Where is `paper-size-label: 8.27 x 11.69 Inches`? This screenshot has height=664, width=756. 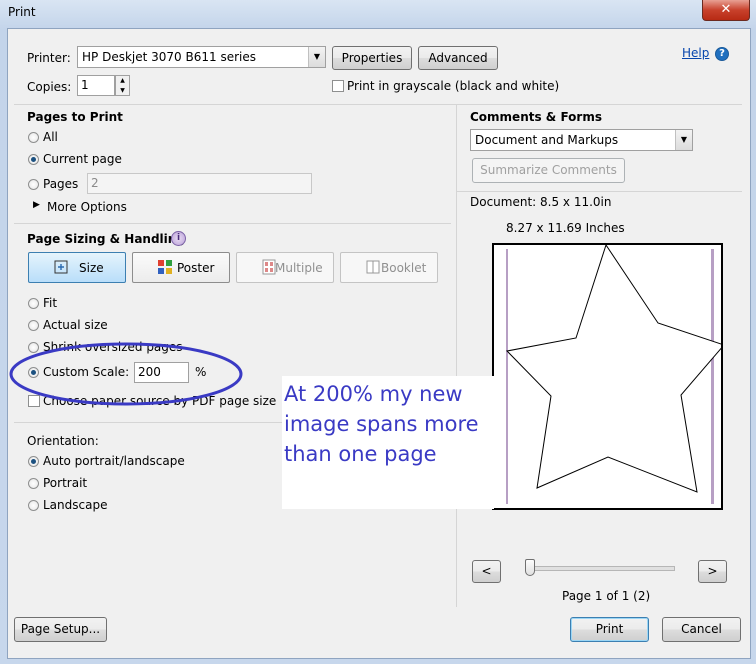 paper-size-label: 8.27 x 11.69 Inches is located at coordinates (565, 228).